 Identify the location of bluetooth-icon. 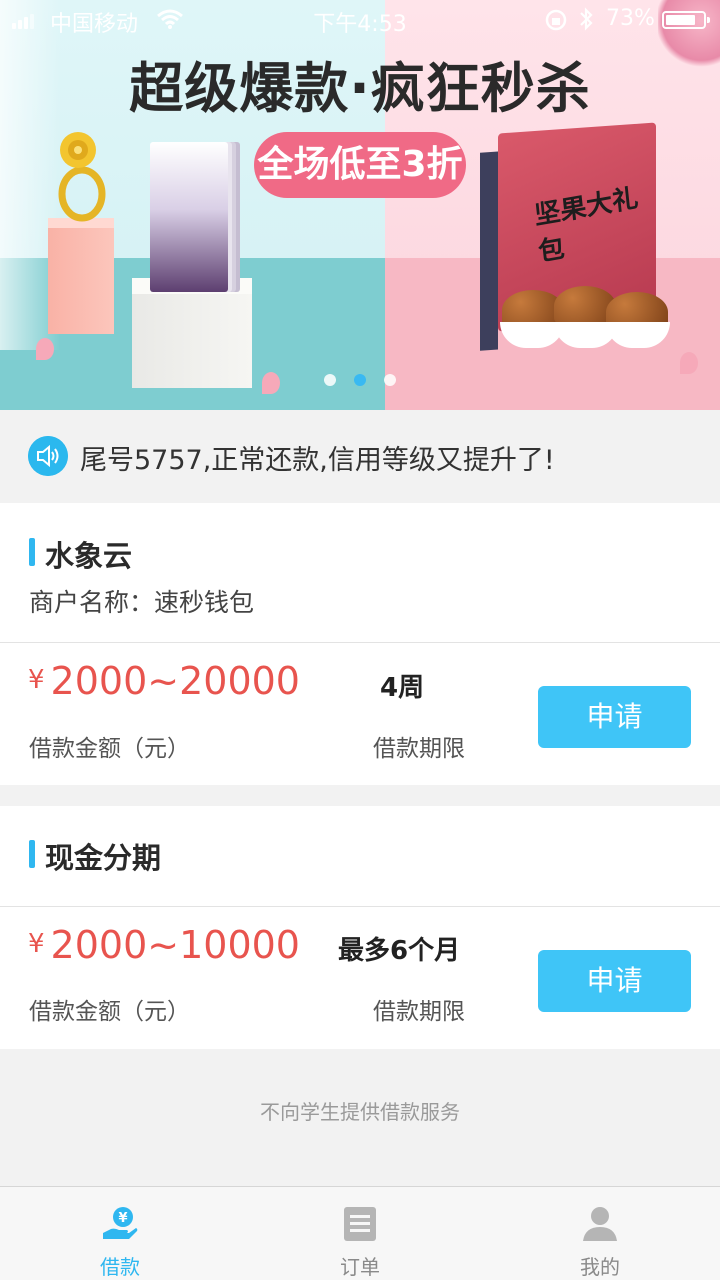
(586, 19).